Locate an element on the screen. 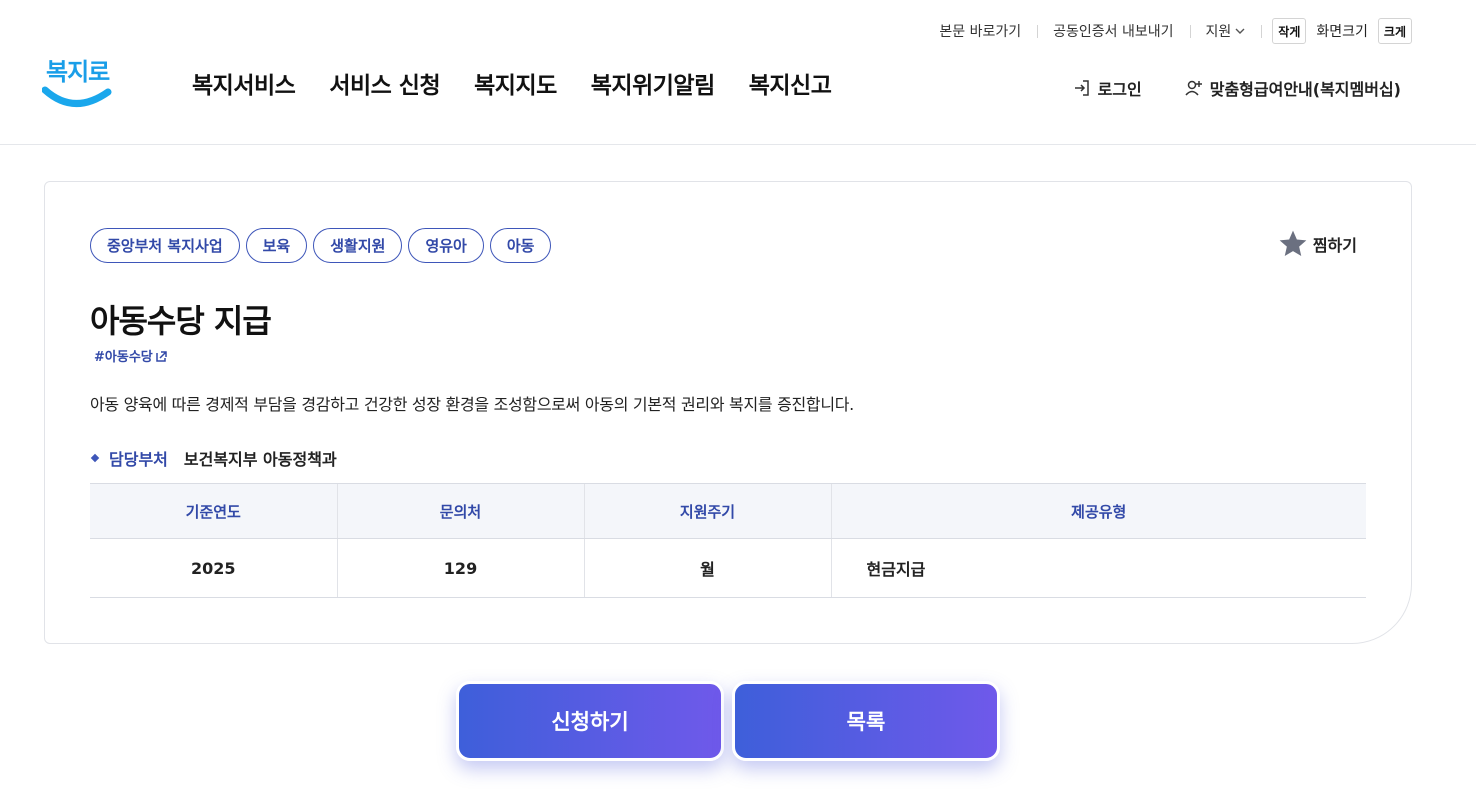 This screenshot has width=1476, height=791. hashtag-link: #아동수당 is located at coordinates (130, 355).